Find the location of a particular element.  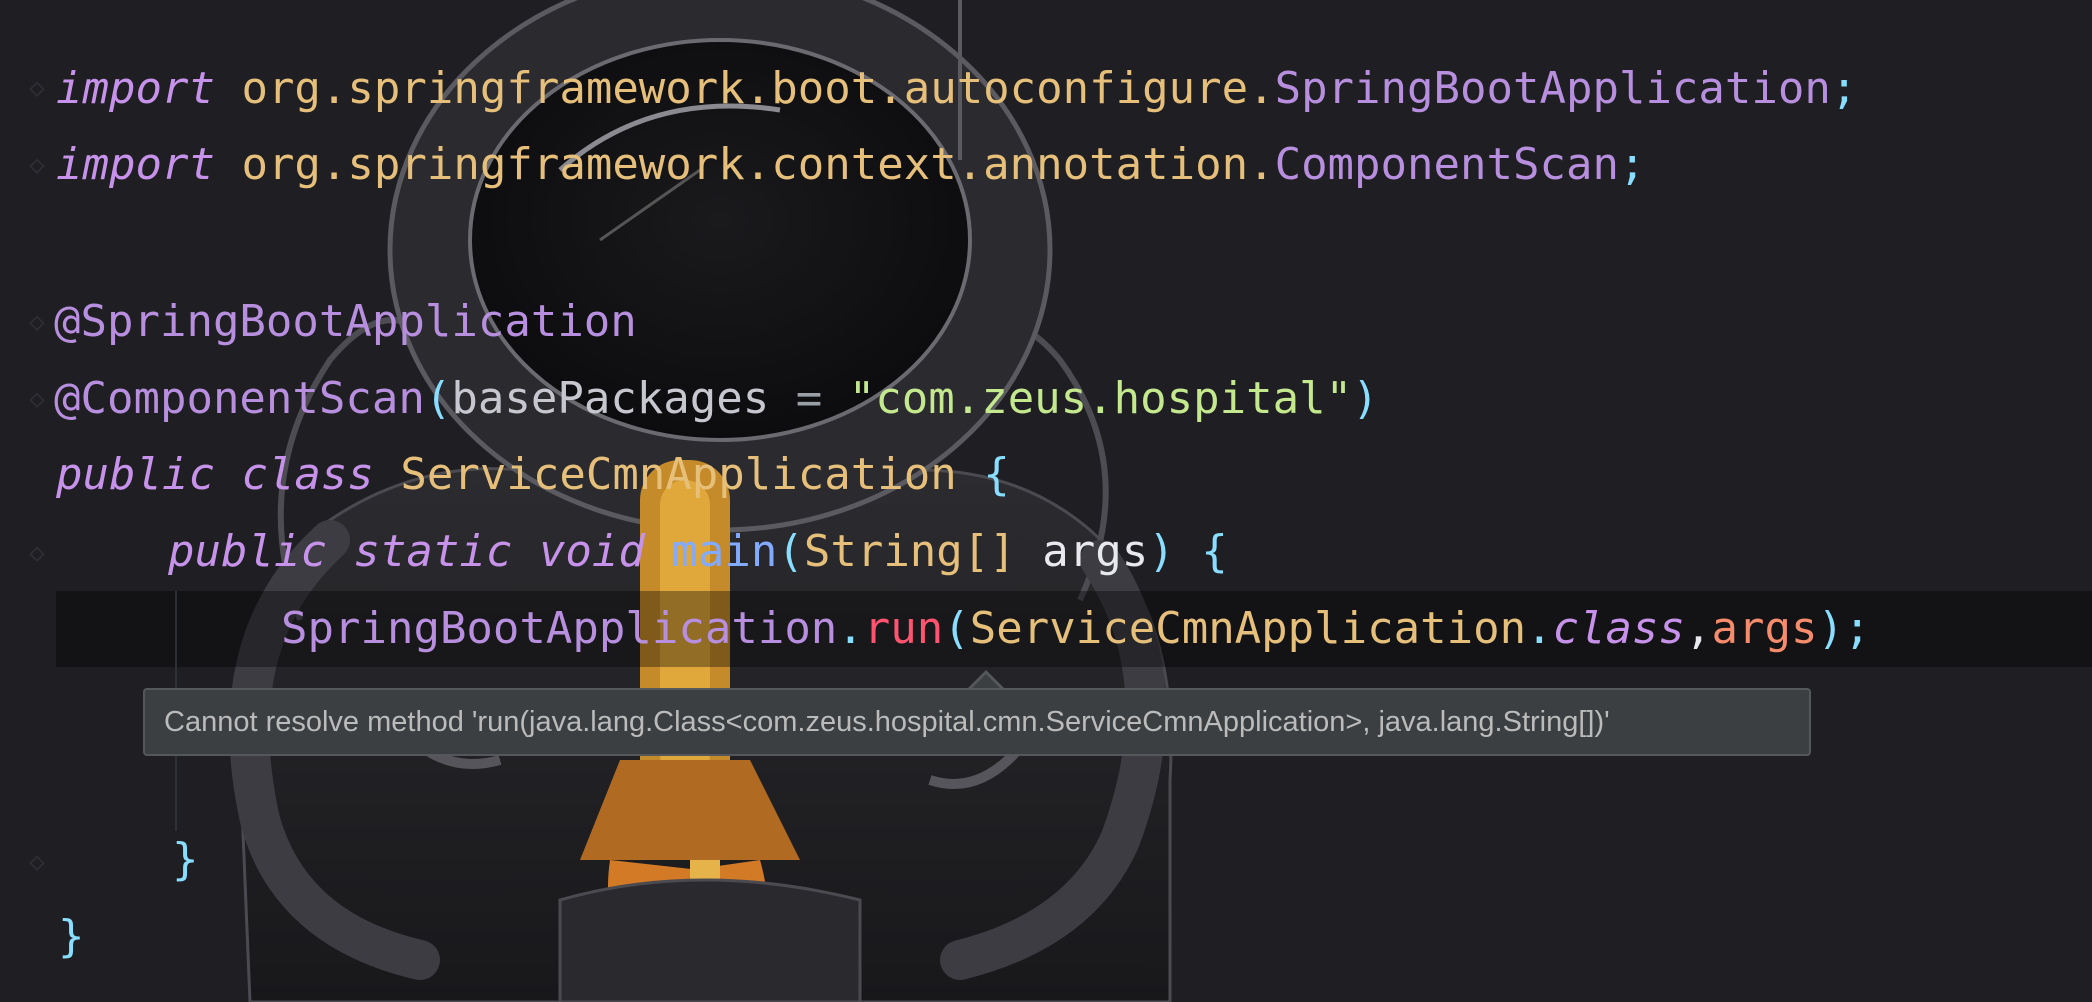

code-line-main-method: public static void main(String[] args) { is located at coordinates (698, 552).